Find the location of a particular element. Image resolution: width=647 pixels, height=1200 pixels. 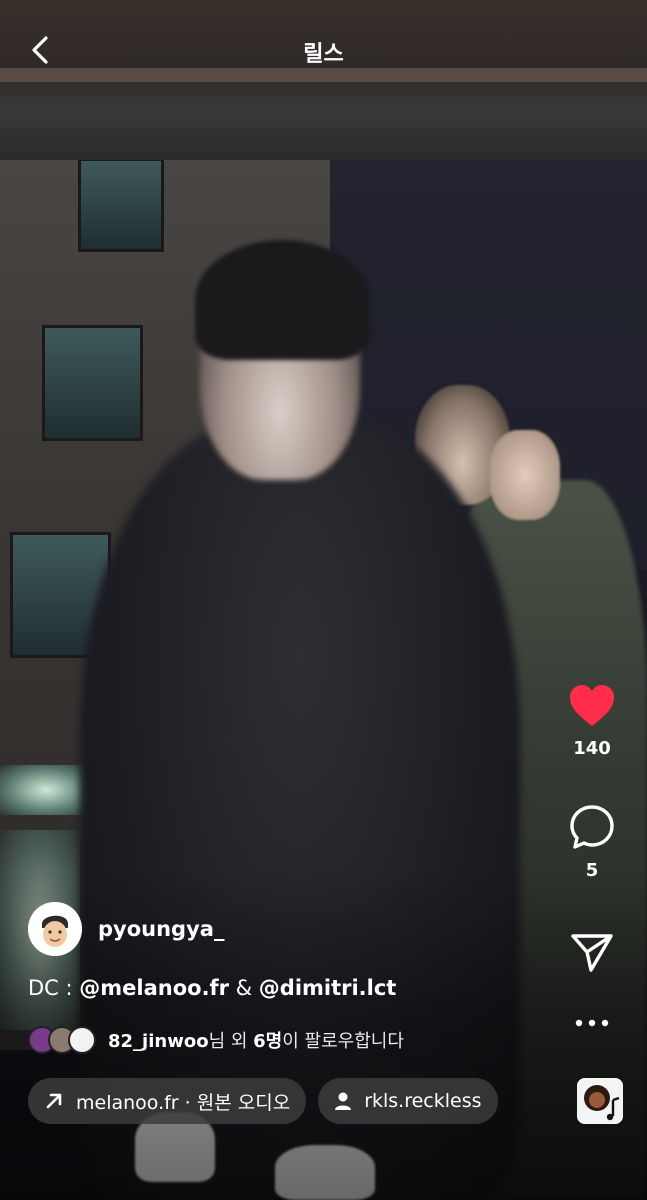

share-button is located at coordinates (592, 955).